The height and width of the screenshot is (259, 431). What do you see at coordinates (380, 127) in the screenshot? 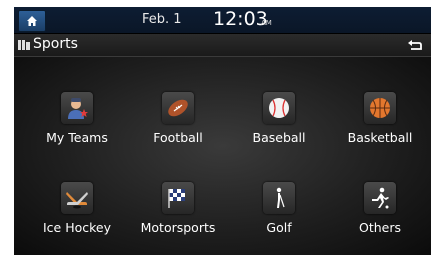
I see `category-basketball: Basketball` at bounding box center [380, 127].